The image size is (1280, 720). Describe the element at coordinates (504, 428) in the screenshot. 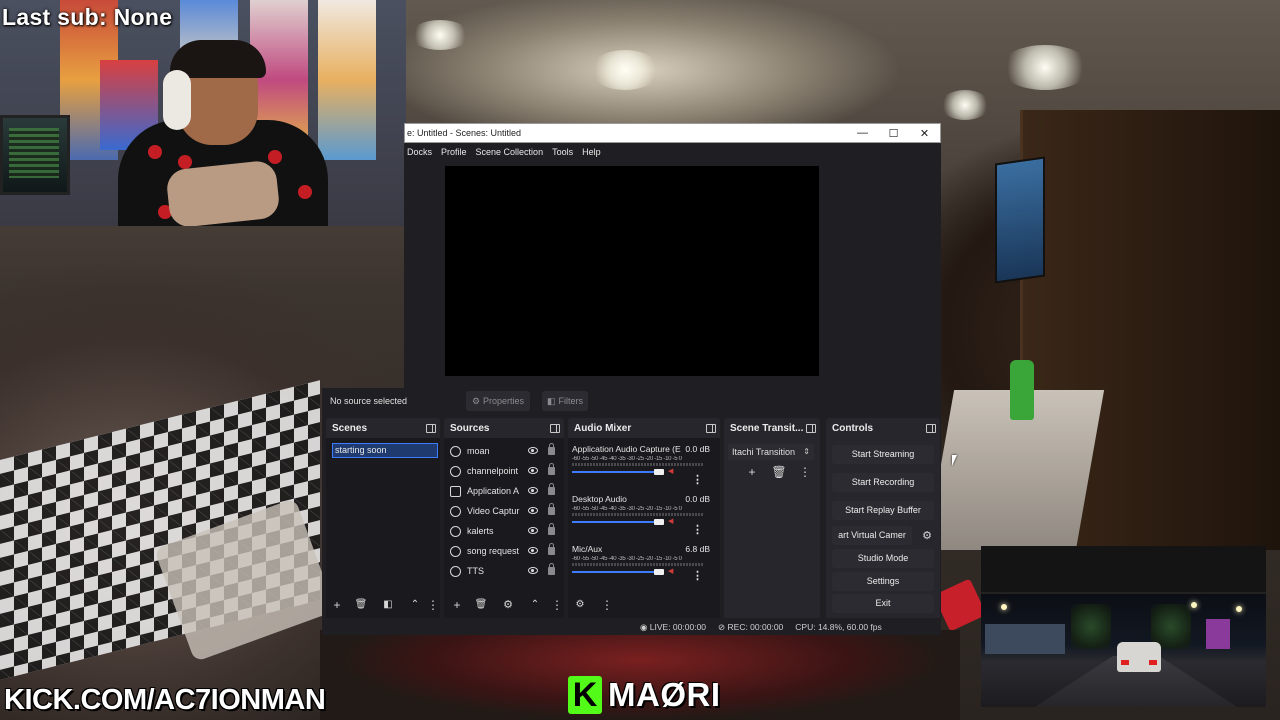

I see `sources-dock-header: Sources` at that location.